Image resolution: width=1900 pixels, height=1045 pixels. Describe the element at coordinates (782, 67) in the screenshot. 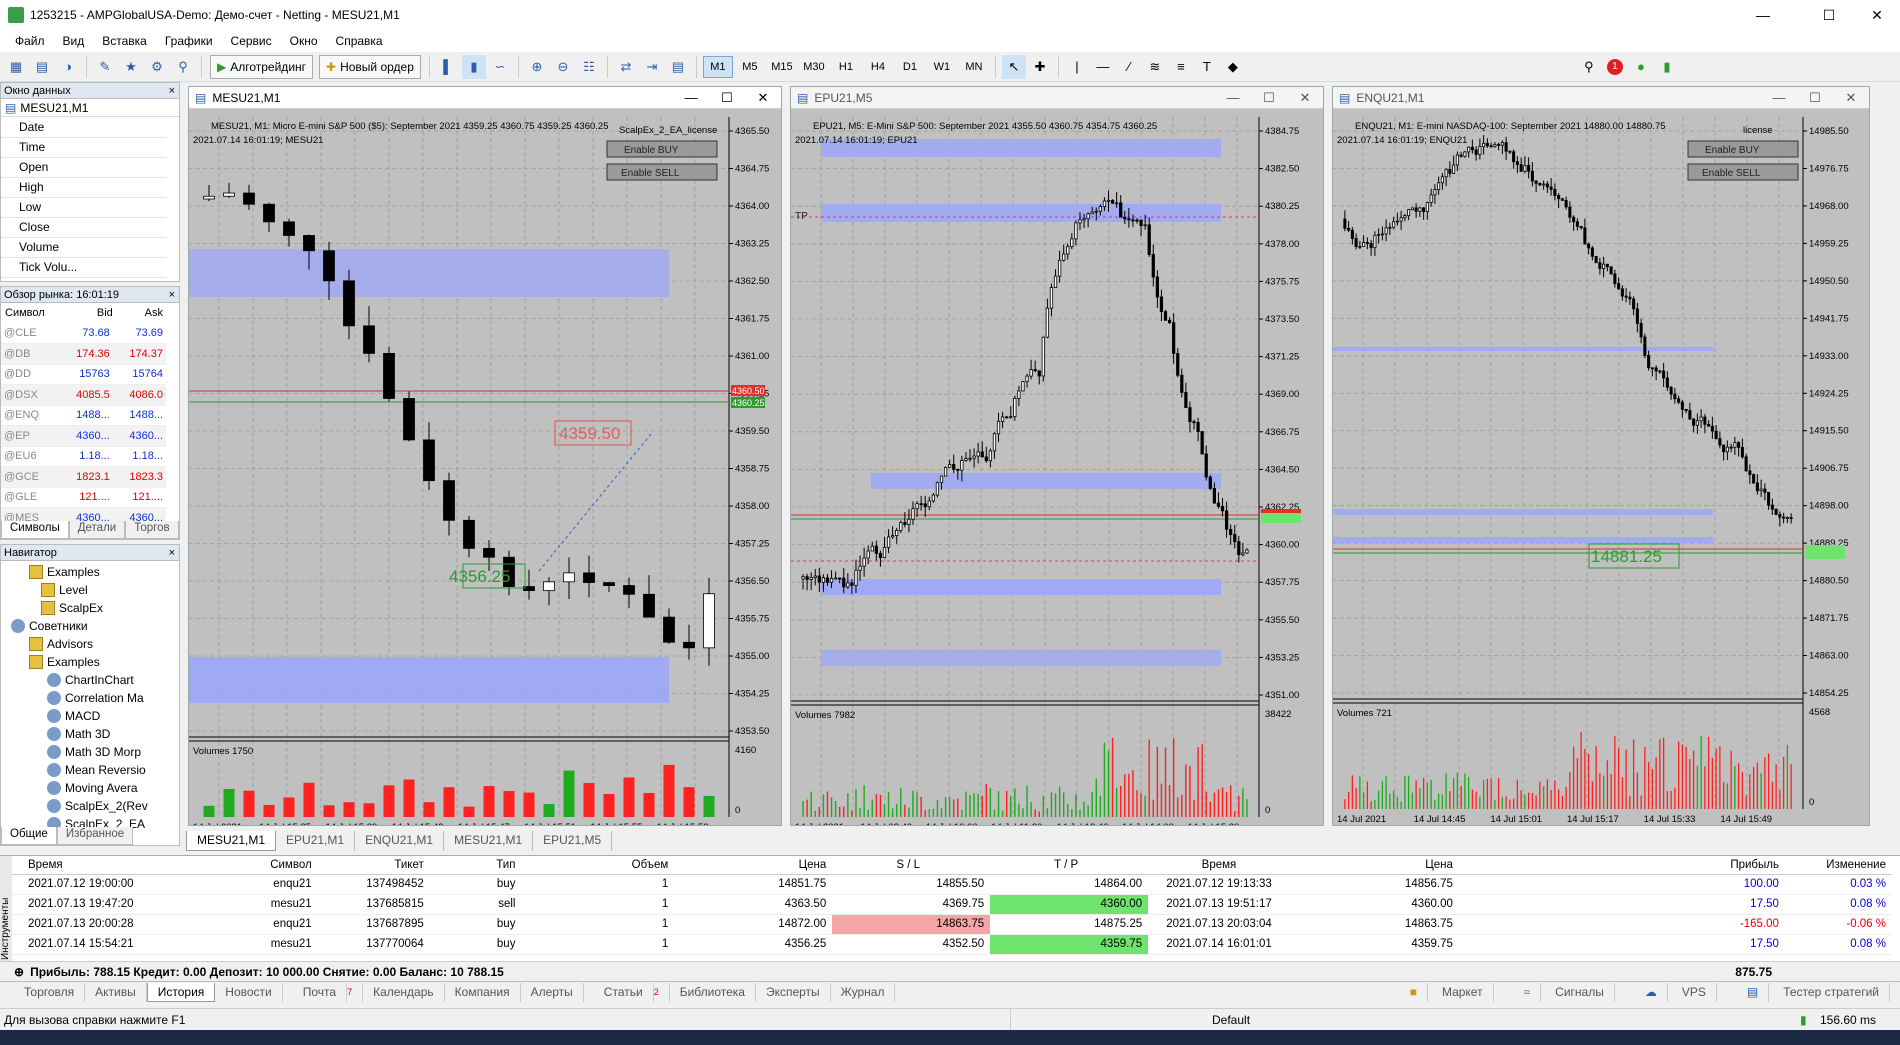

I see `timeframe-m15: M15` at that location.